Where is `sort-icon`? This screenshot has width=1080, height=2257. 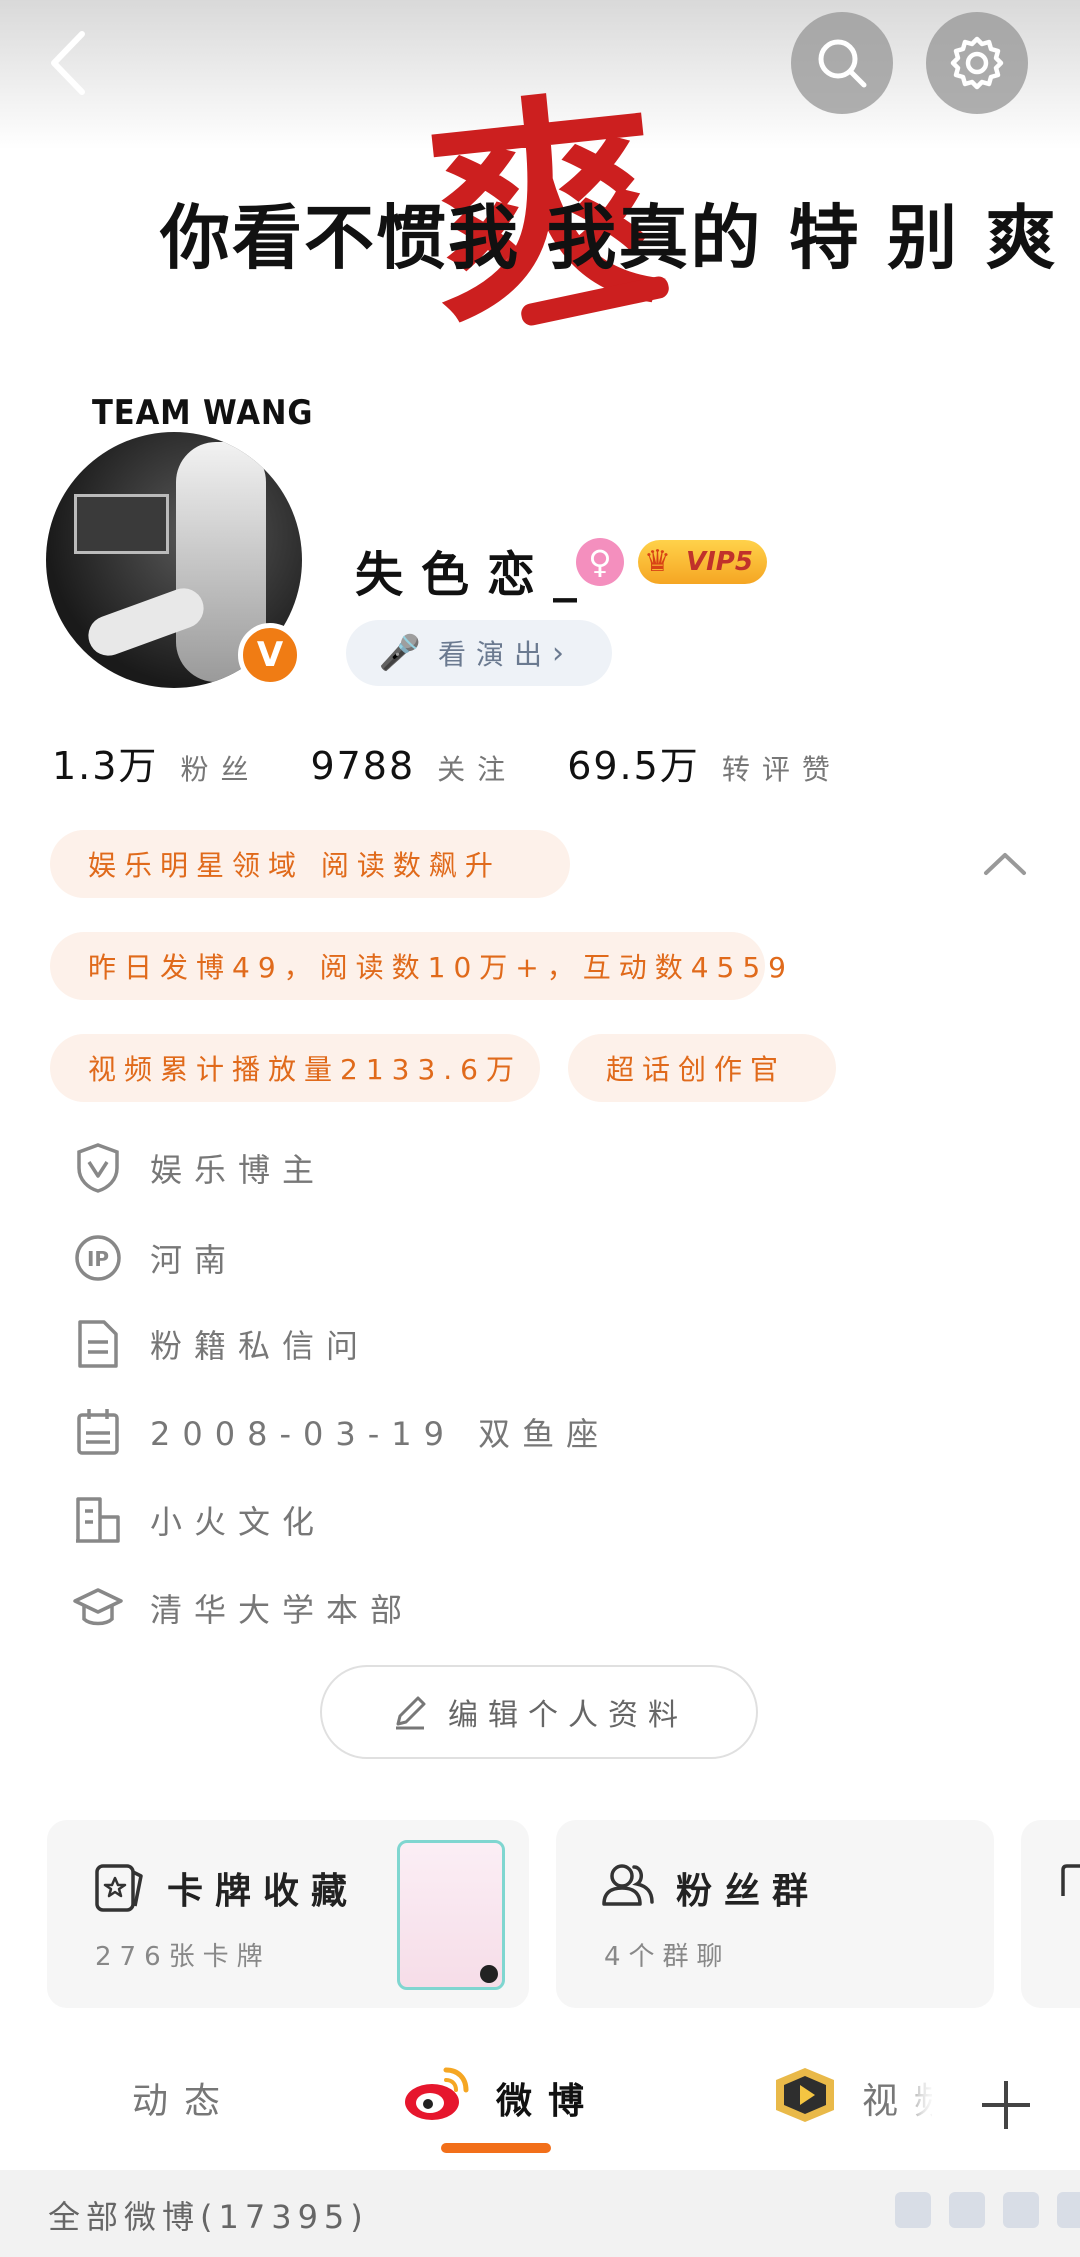
sort-icon is located at coordinates (1068, 2210).